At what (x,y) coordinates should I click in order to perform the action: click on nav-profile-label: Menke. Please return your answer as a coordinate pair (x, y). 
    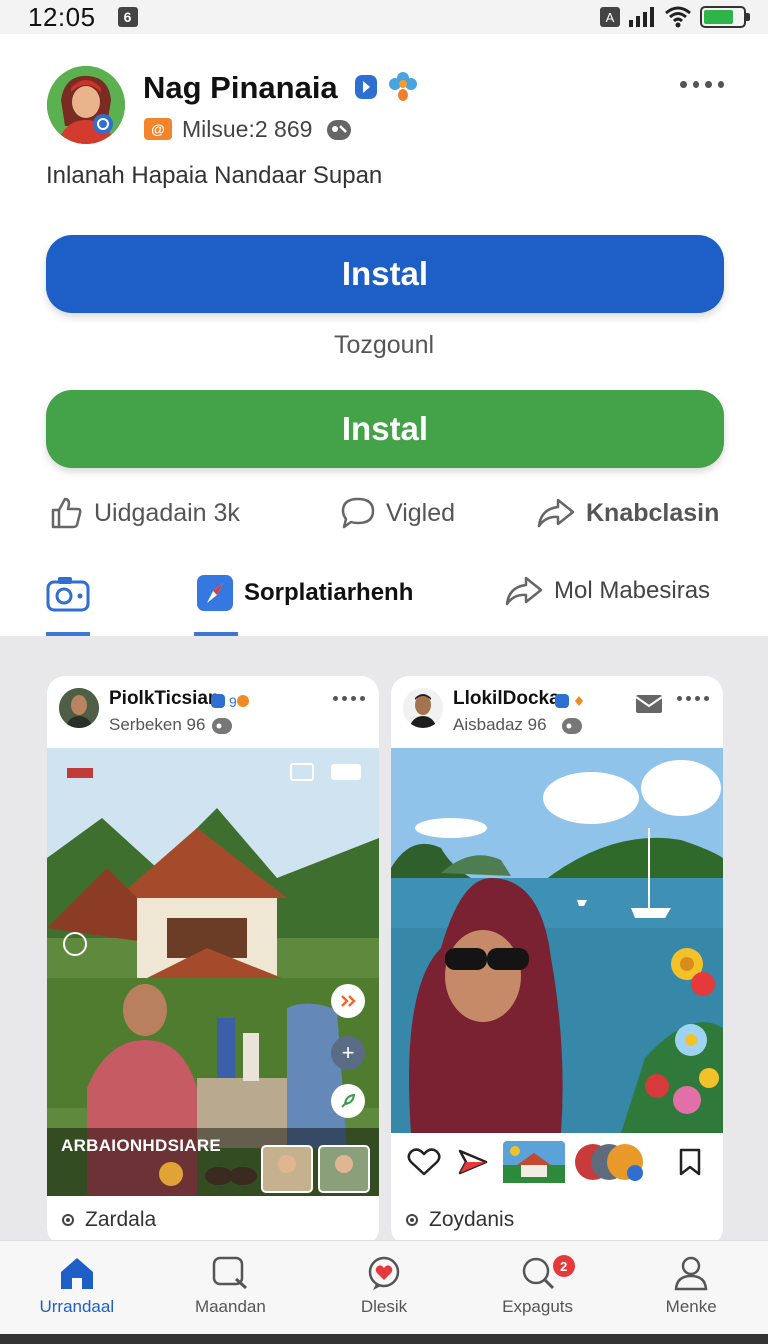
    Looking at the image, I should click on (691, 1306).